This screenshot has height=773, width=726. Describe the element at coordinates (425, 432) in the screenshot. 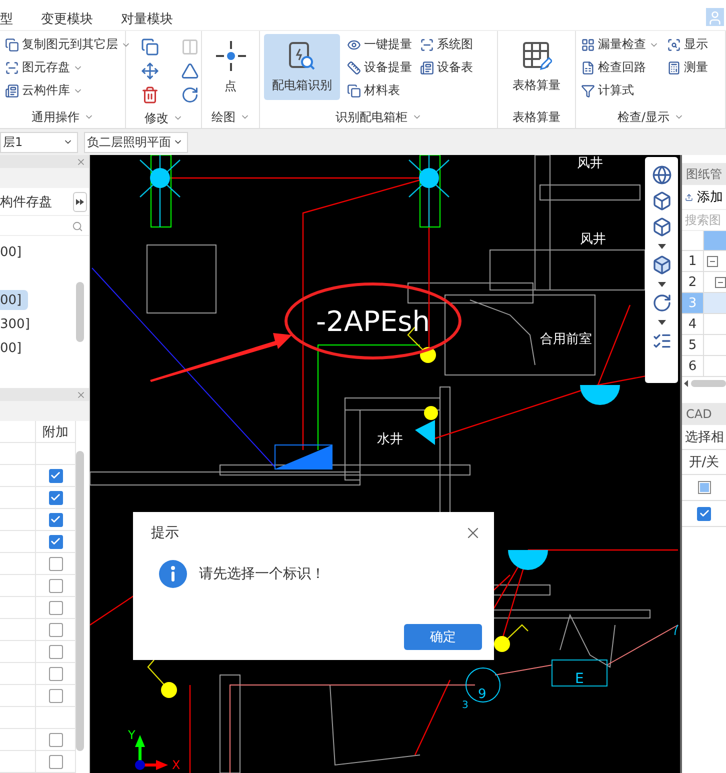

I see `triangle-symbol` at that location.